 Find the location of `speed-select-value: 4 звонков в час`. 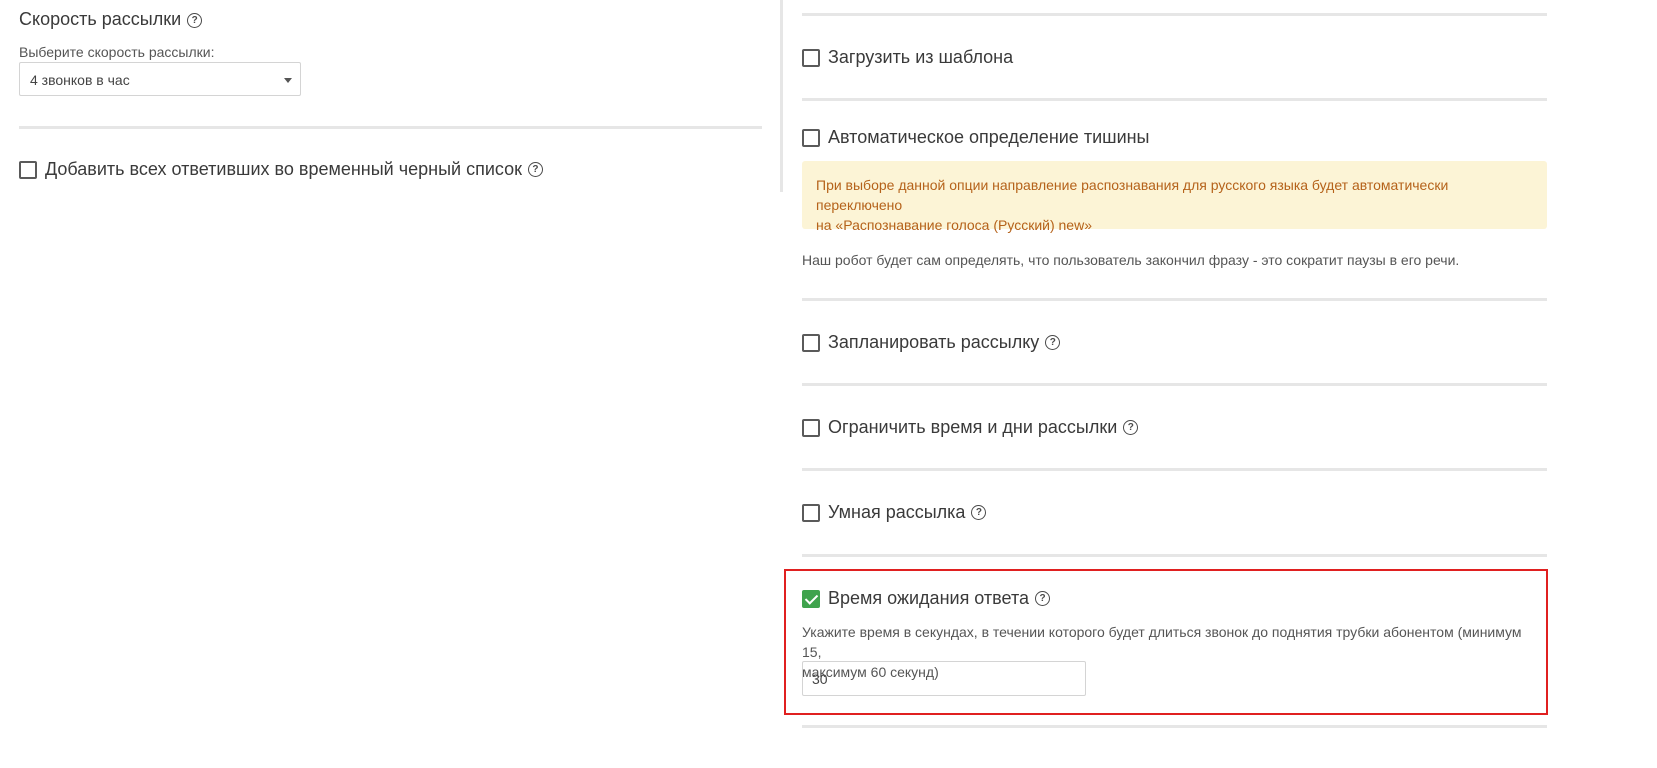

speed-select-value: 4 звонков в час is located at coordinates (80, 80).